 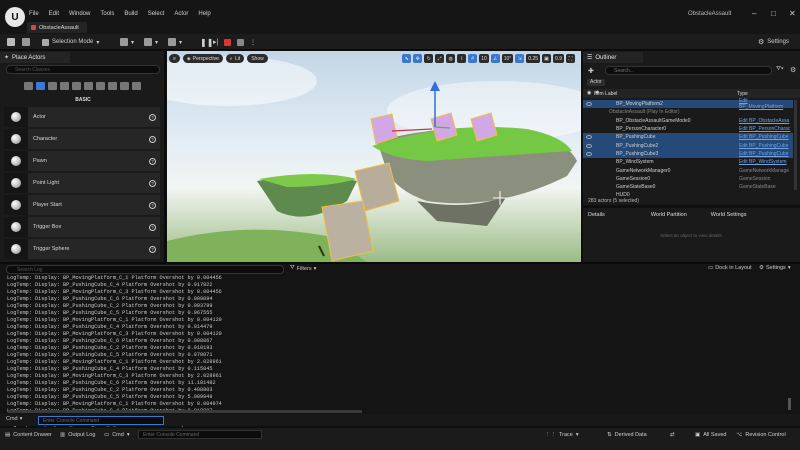 What do you see at coordinates (101, 420) in the screenshot?
I see `console-command-input: Enter Console Command` at bounding box center [101, 420].